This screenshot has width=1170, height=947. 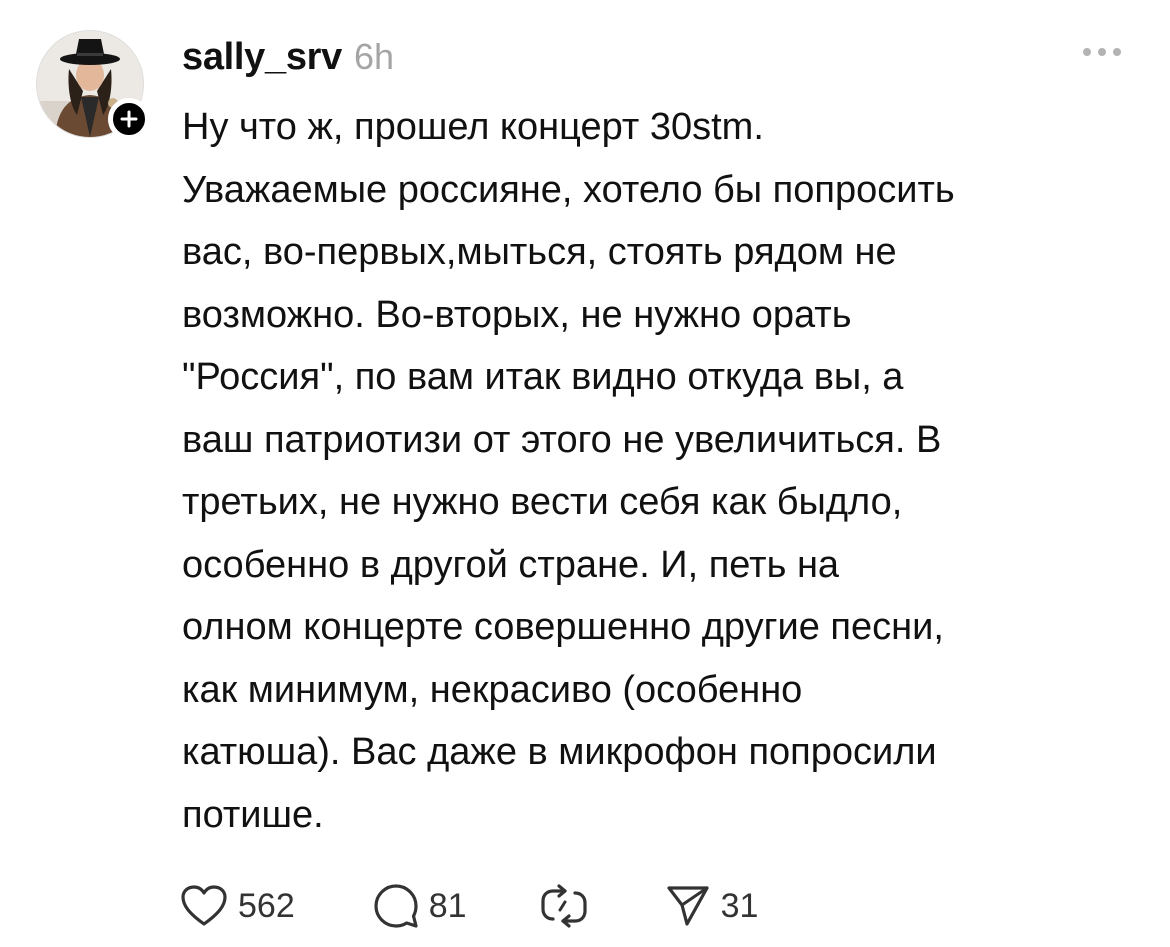 I want to click on like-button: 562, so click(x=237, y=906).